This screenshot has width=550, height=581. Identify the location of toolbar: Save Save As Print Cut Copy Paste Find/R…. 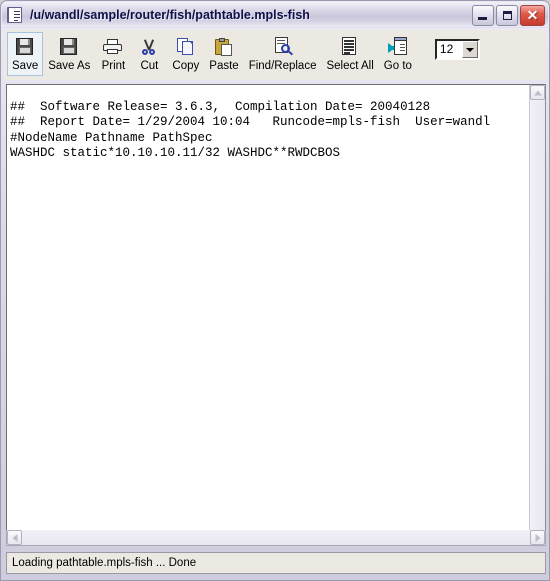
(275, 55).